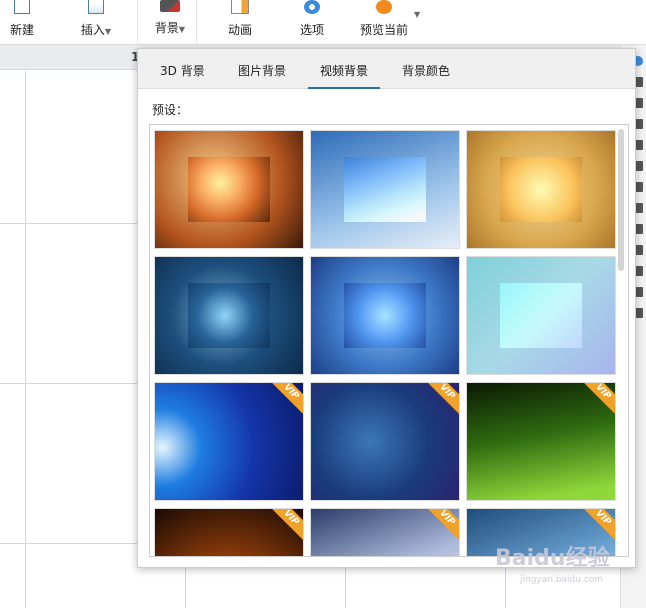  What do you see at coordinates (386, 69) in the screenshot?
I see `background-tabs: 3D 背景 图片背景 视频背景 背景颜色` at bounding box center [386, 69].